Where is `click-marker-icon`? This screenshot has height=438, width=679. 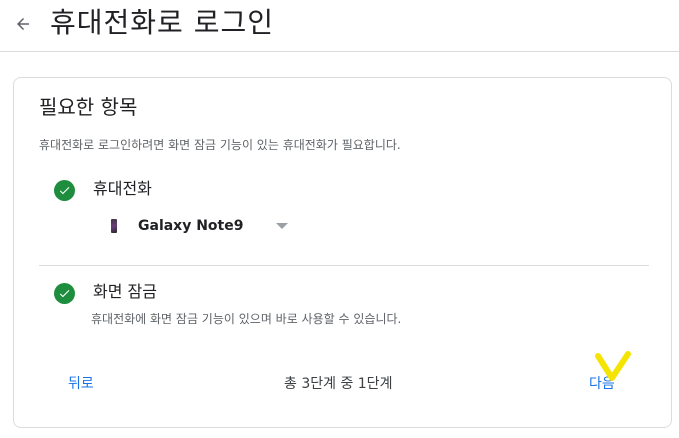
click-marker-icon is located at coordinates (613, 366).